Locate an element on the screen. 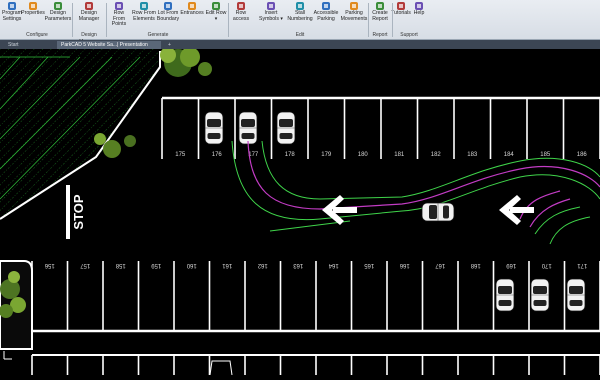  stall-number: 158 is located at coordinates (120, 265).